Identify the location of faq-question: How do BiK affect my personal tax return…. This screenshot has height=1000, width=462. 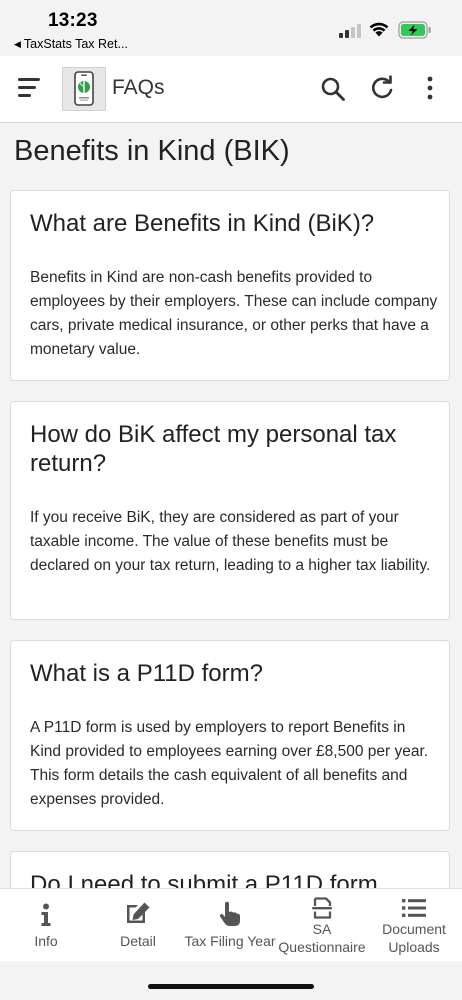
(213, 449).